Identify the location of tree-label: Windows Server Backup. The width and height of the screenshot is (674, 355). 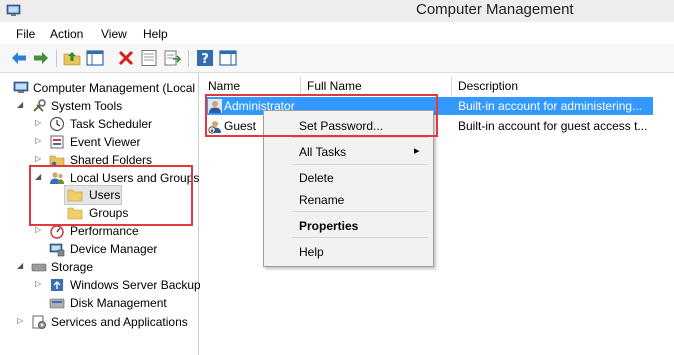
(135, 285).